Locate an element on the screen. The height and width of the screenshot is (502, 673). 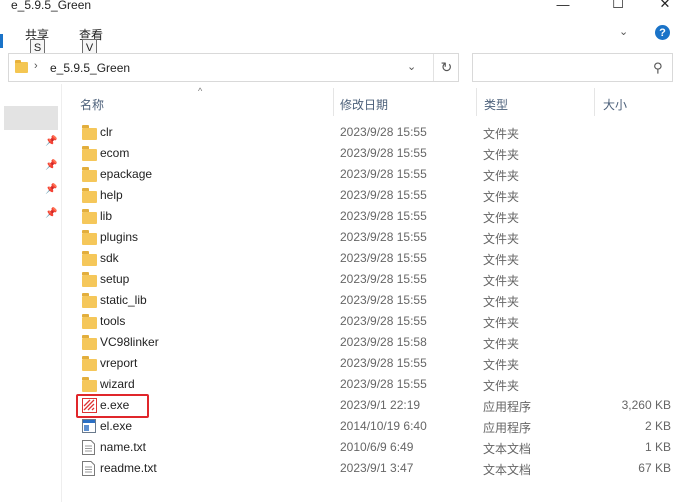
file-row: VC98linker 2023/9/28 15:58 文件夹 is located at coordinates (373, 342).